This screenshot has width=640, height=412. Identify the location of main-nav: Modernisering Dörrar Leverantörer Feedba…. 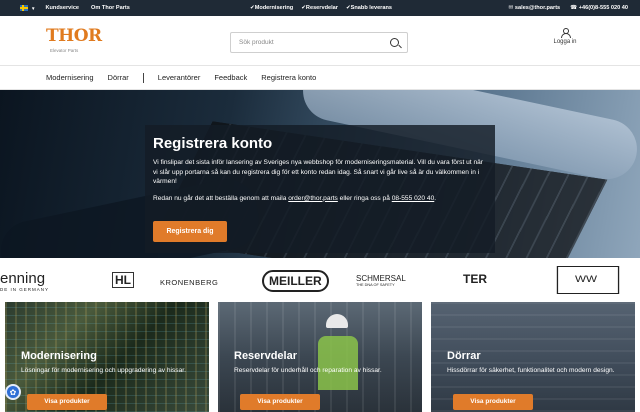
(320, 78).